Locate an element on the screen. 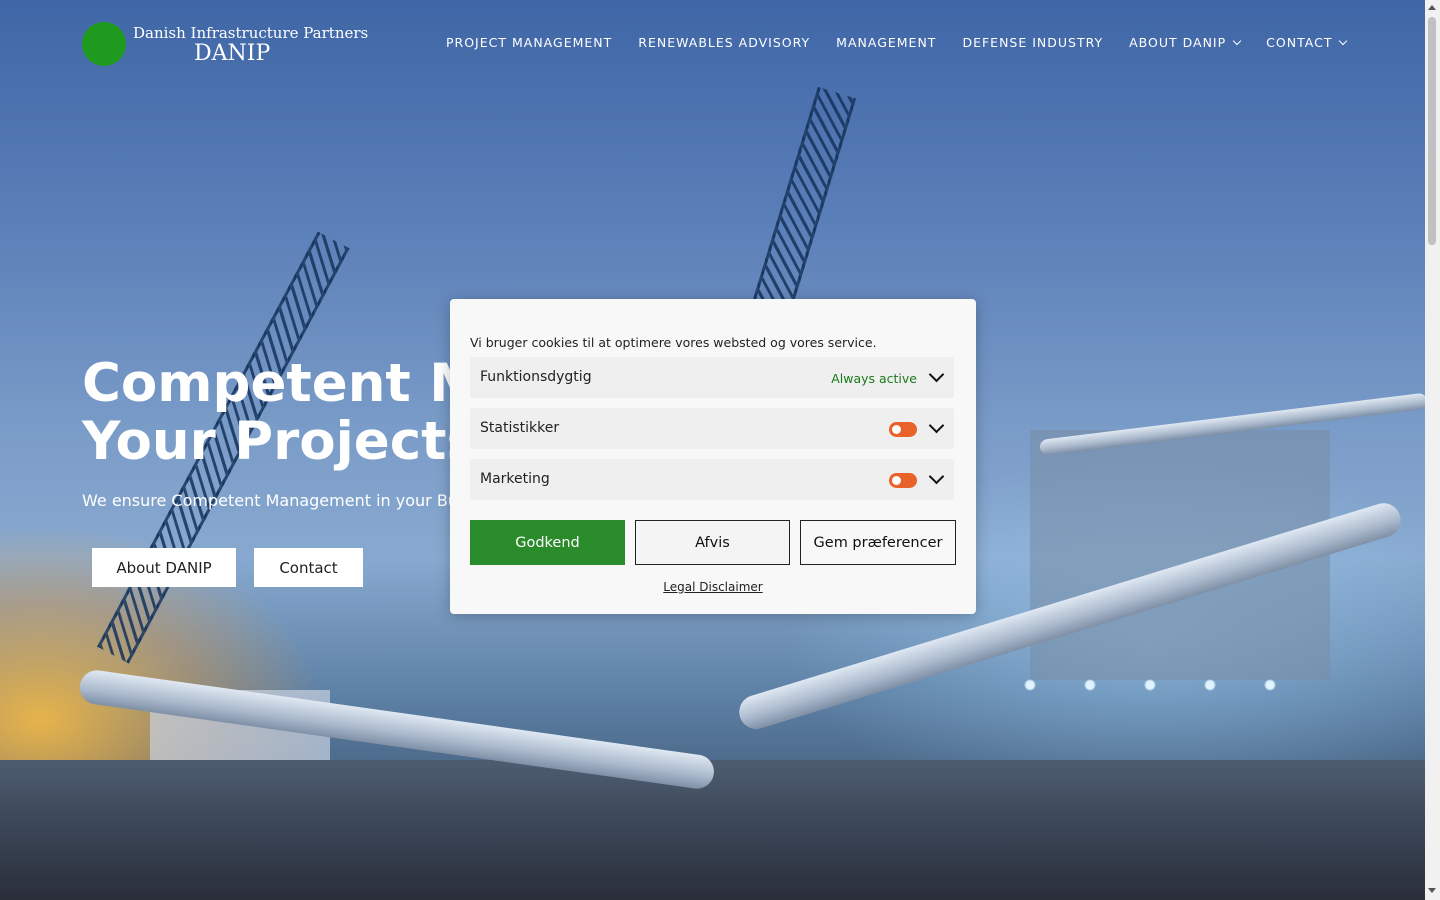 The width and height of the screenshot is (1440, 900). legal-disclaimer-row: Legal Disclaimer is located at coordinates (713, 587).